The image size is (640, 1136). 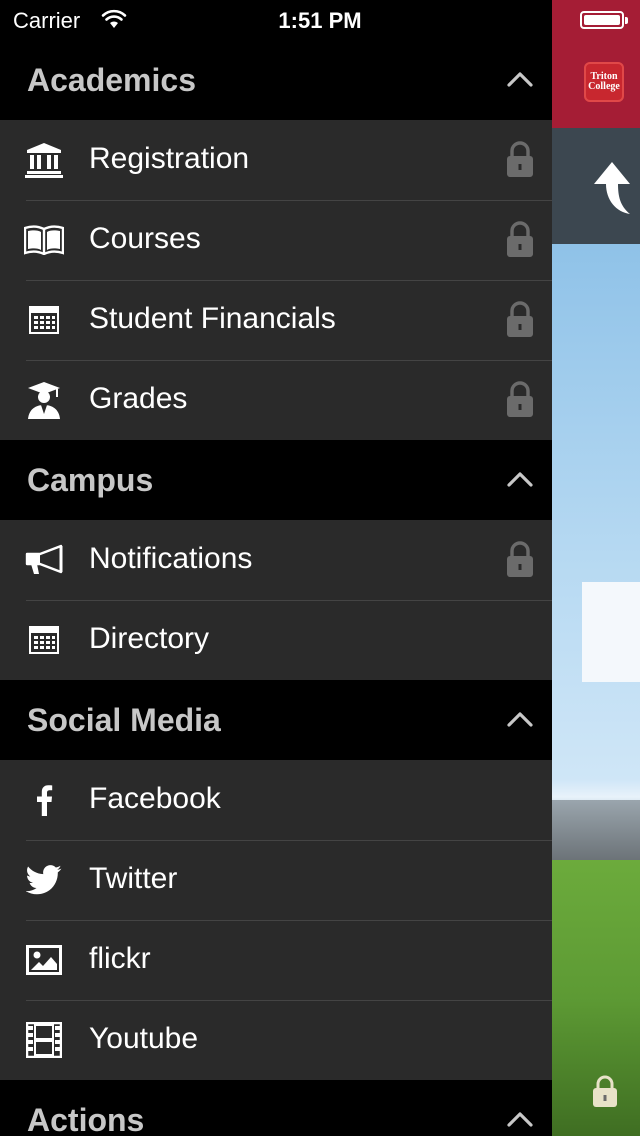 I want to click on menu-item-label: Youtube, so click(x=144, y=1038).